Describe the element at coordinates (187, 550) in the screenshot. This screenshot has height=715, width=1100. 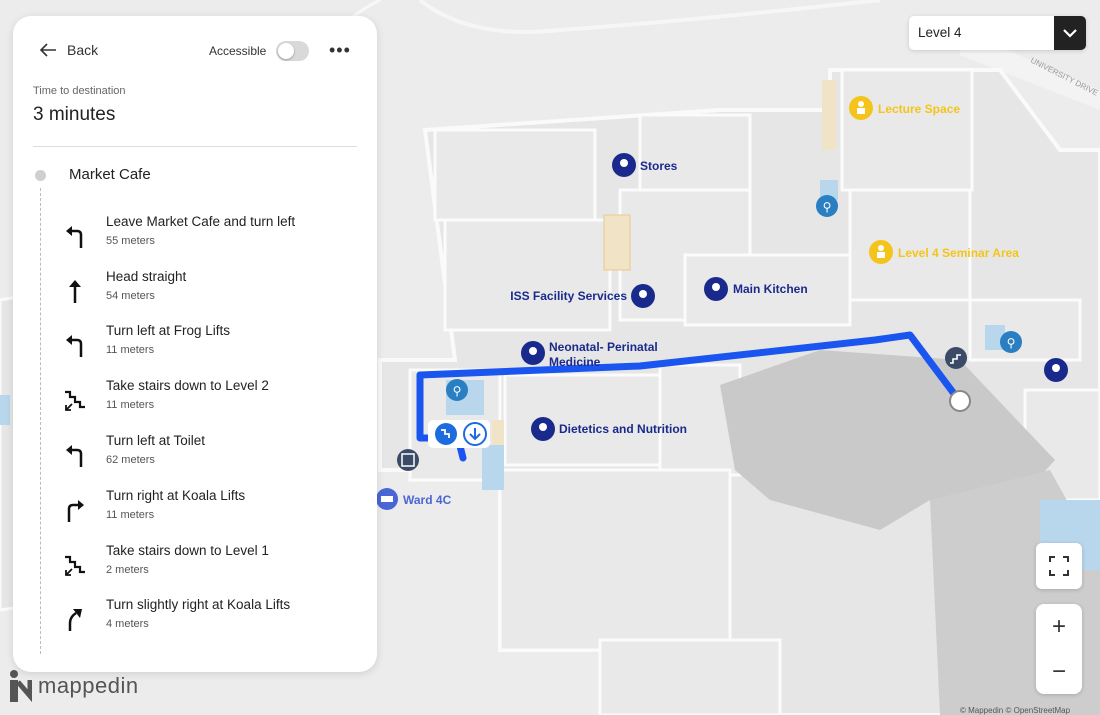
I see `step-title: Take stairs down to Level 1` at that location.